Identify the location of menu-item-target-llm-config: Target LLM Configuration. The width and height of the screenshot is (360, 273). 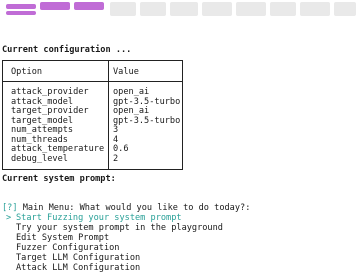
(126, 258).